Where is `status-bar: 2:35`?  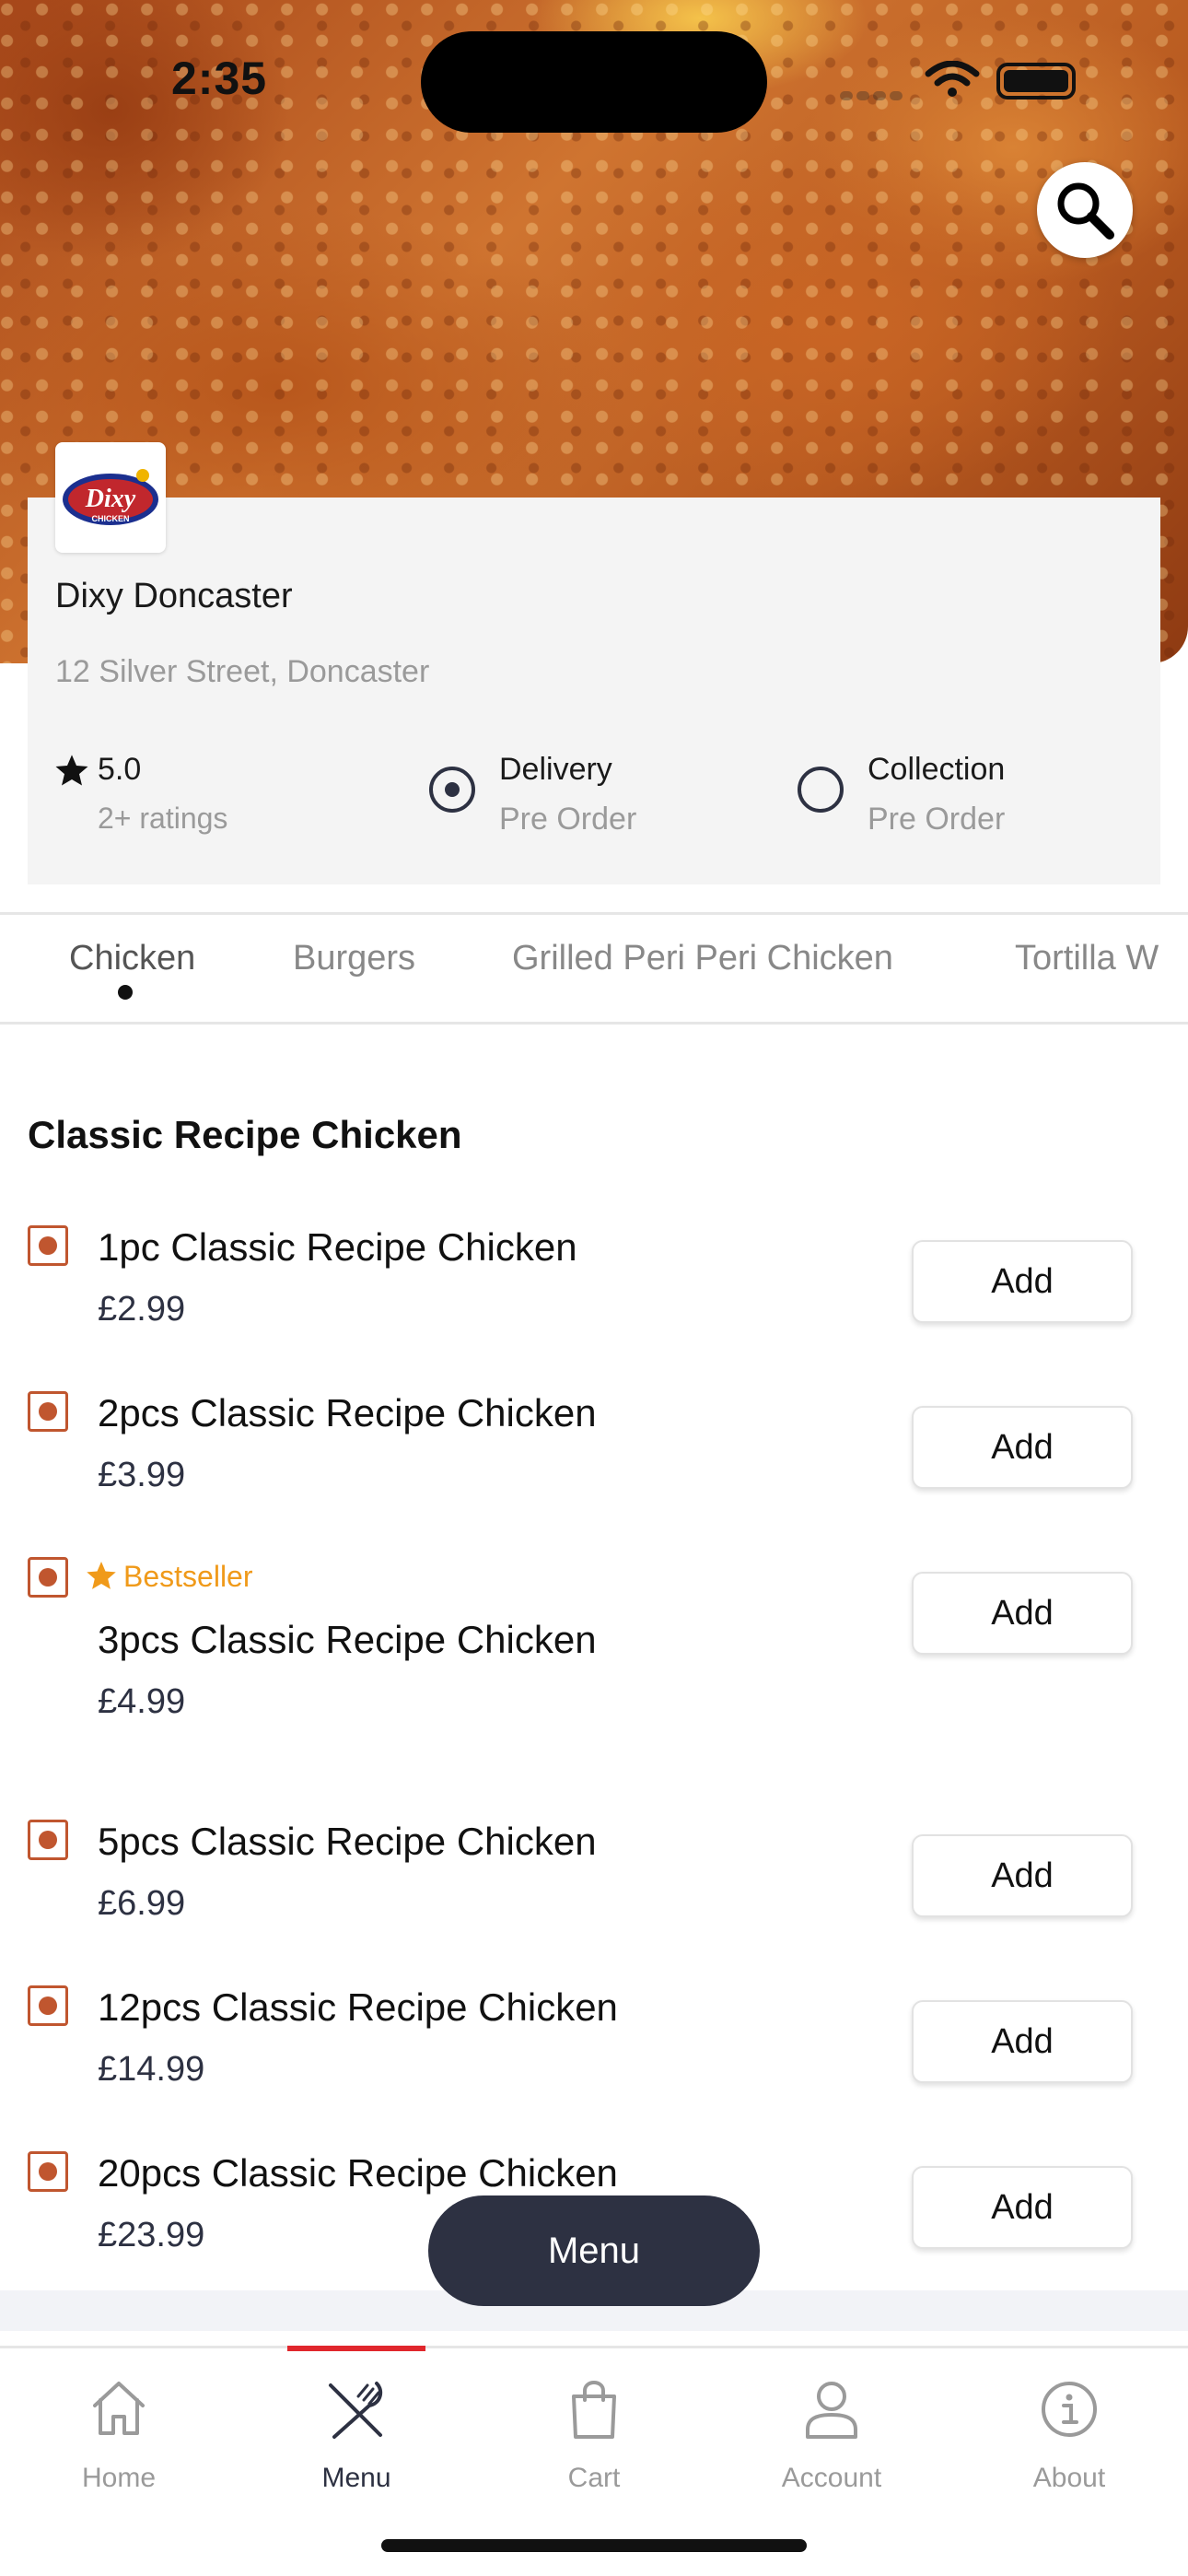
status-bar: 2:35 is located at coordinates (594, 73).